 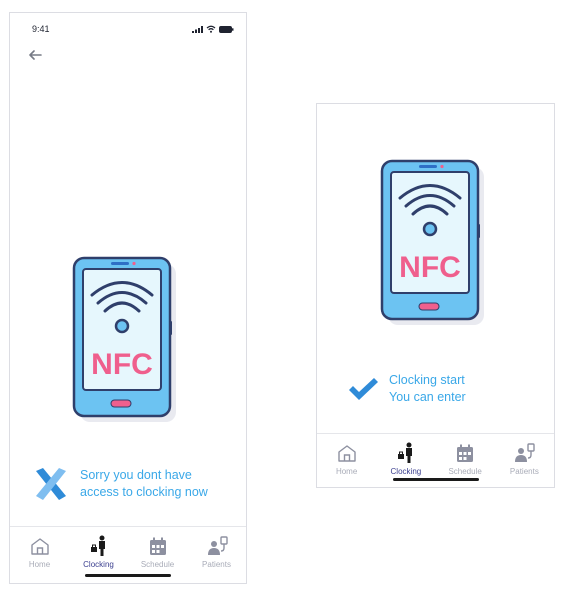 I want to click on message-line-1: Clocking start, so click(x=427, y=380).